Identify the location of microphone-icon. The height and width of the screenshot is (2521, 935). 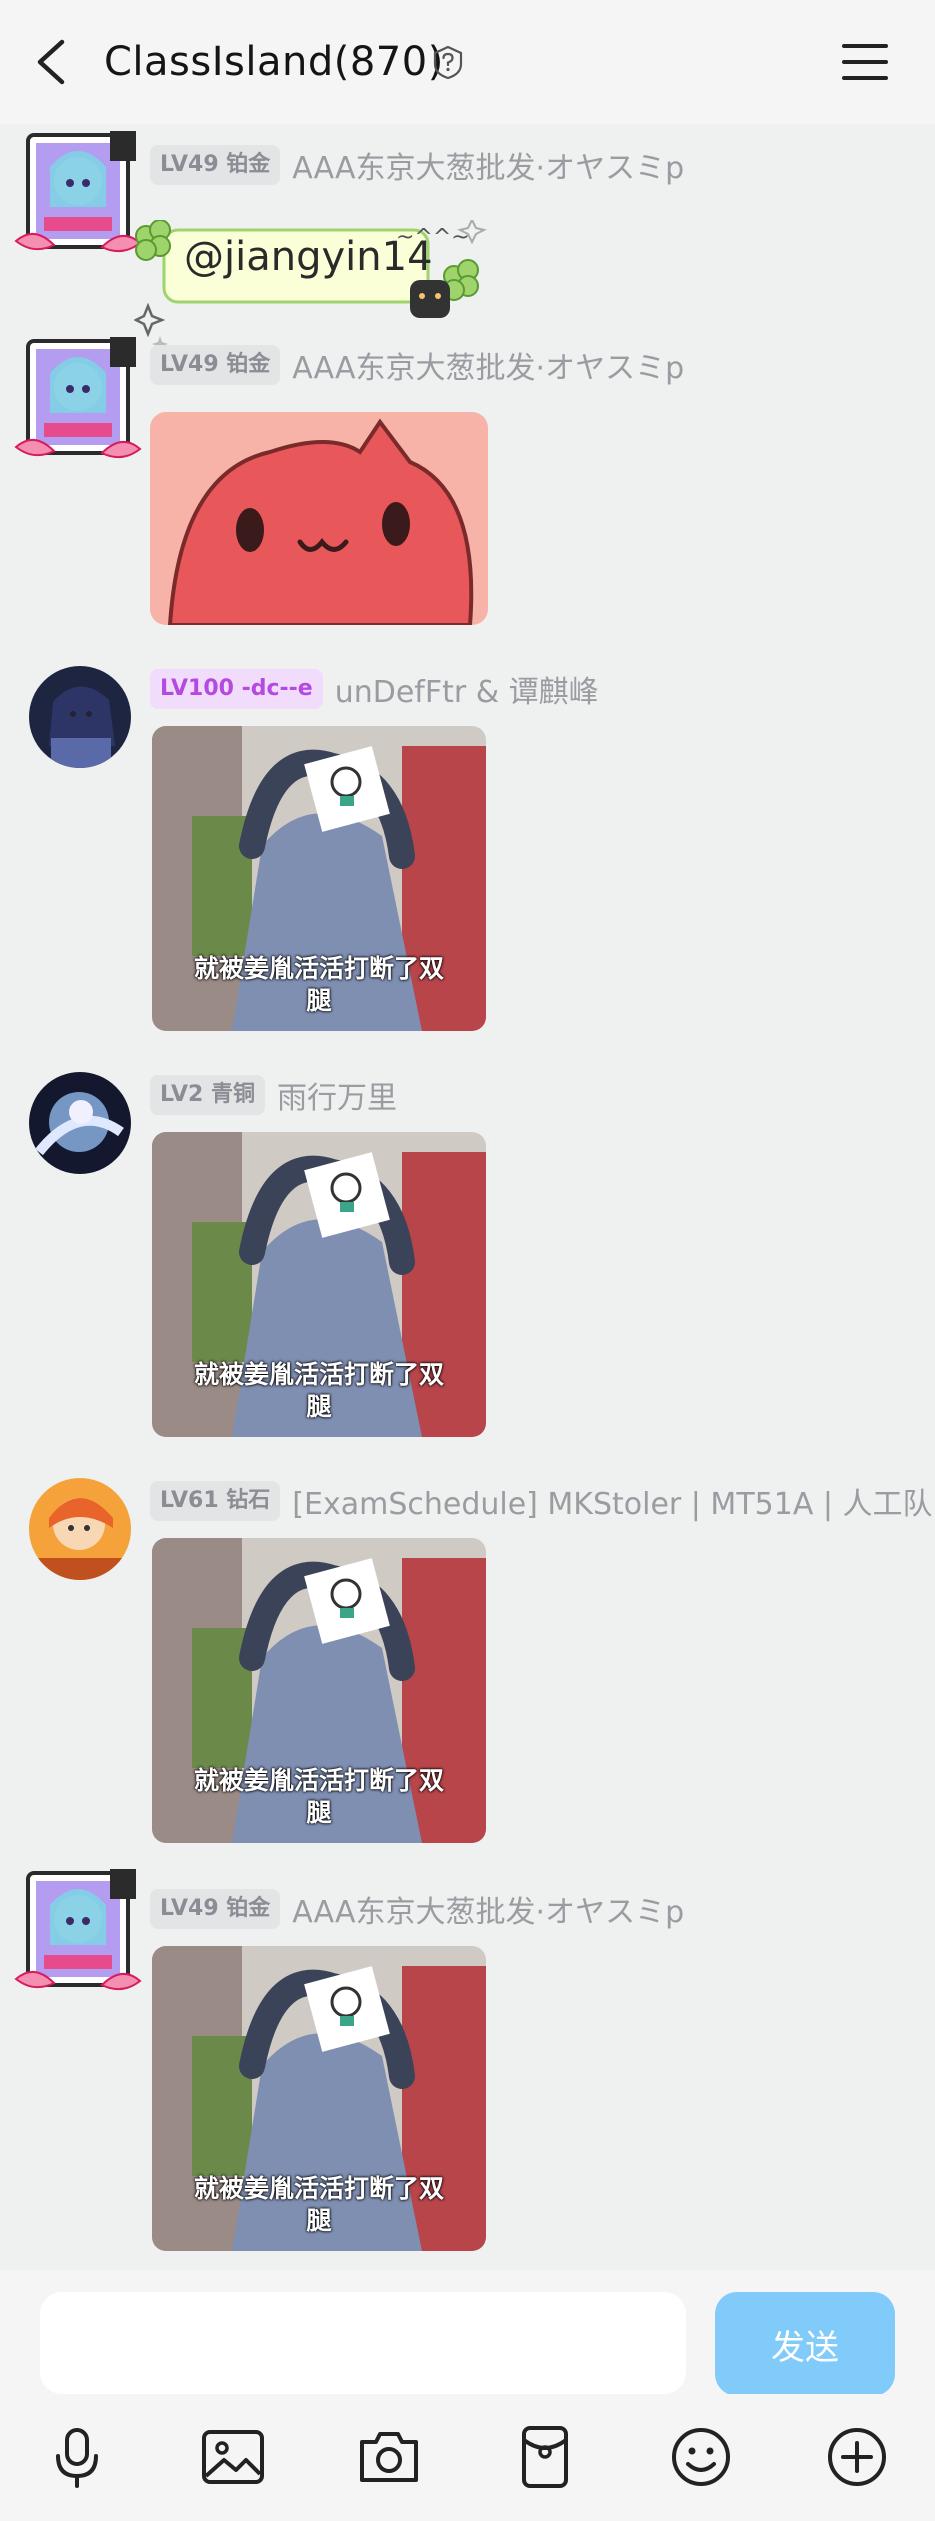
(77, 2457).